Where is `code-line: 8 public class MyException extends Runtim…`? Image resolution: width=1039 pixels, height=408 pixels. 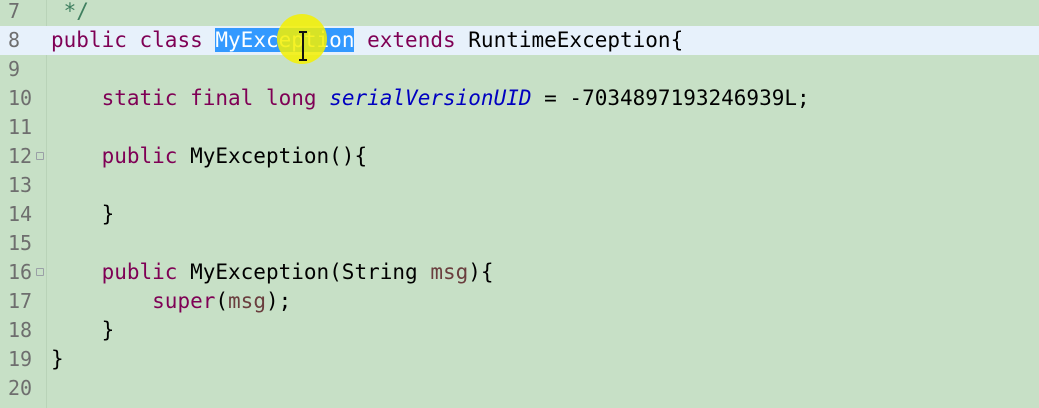
code-line: 8 public class MyException extends Runtim… is located at coordinates (519, 40).